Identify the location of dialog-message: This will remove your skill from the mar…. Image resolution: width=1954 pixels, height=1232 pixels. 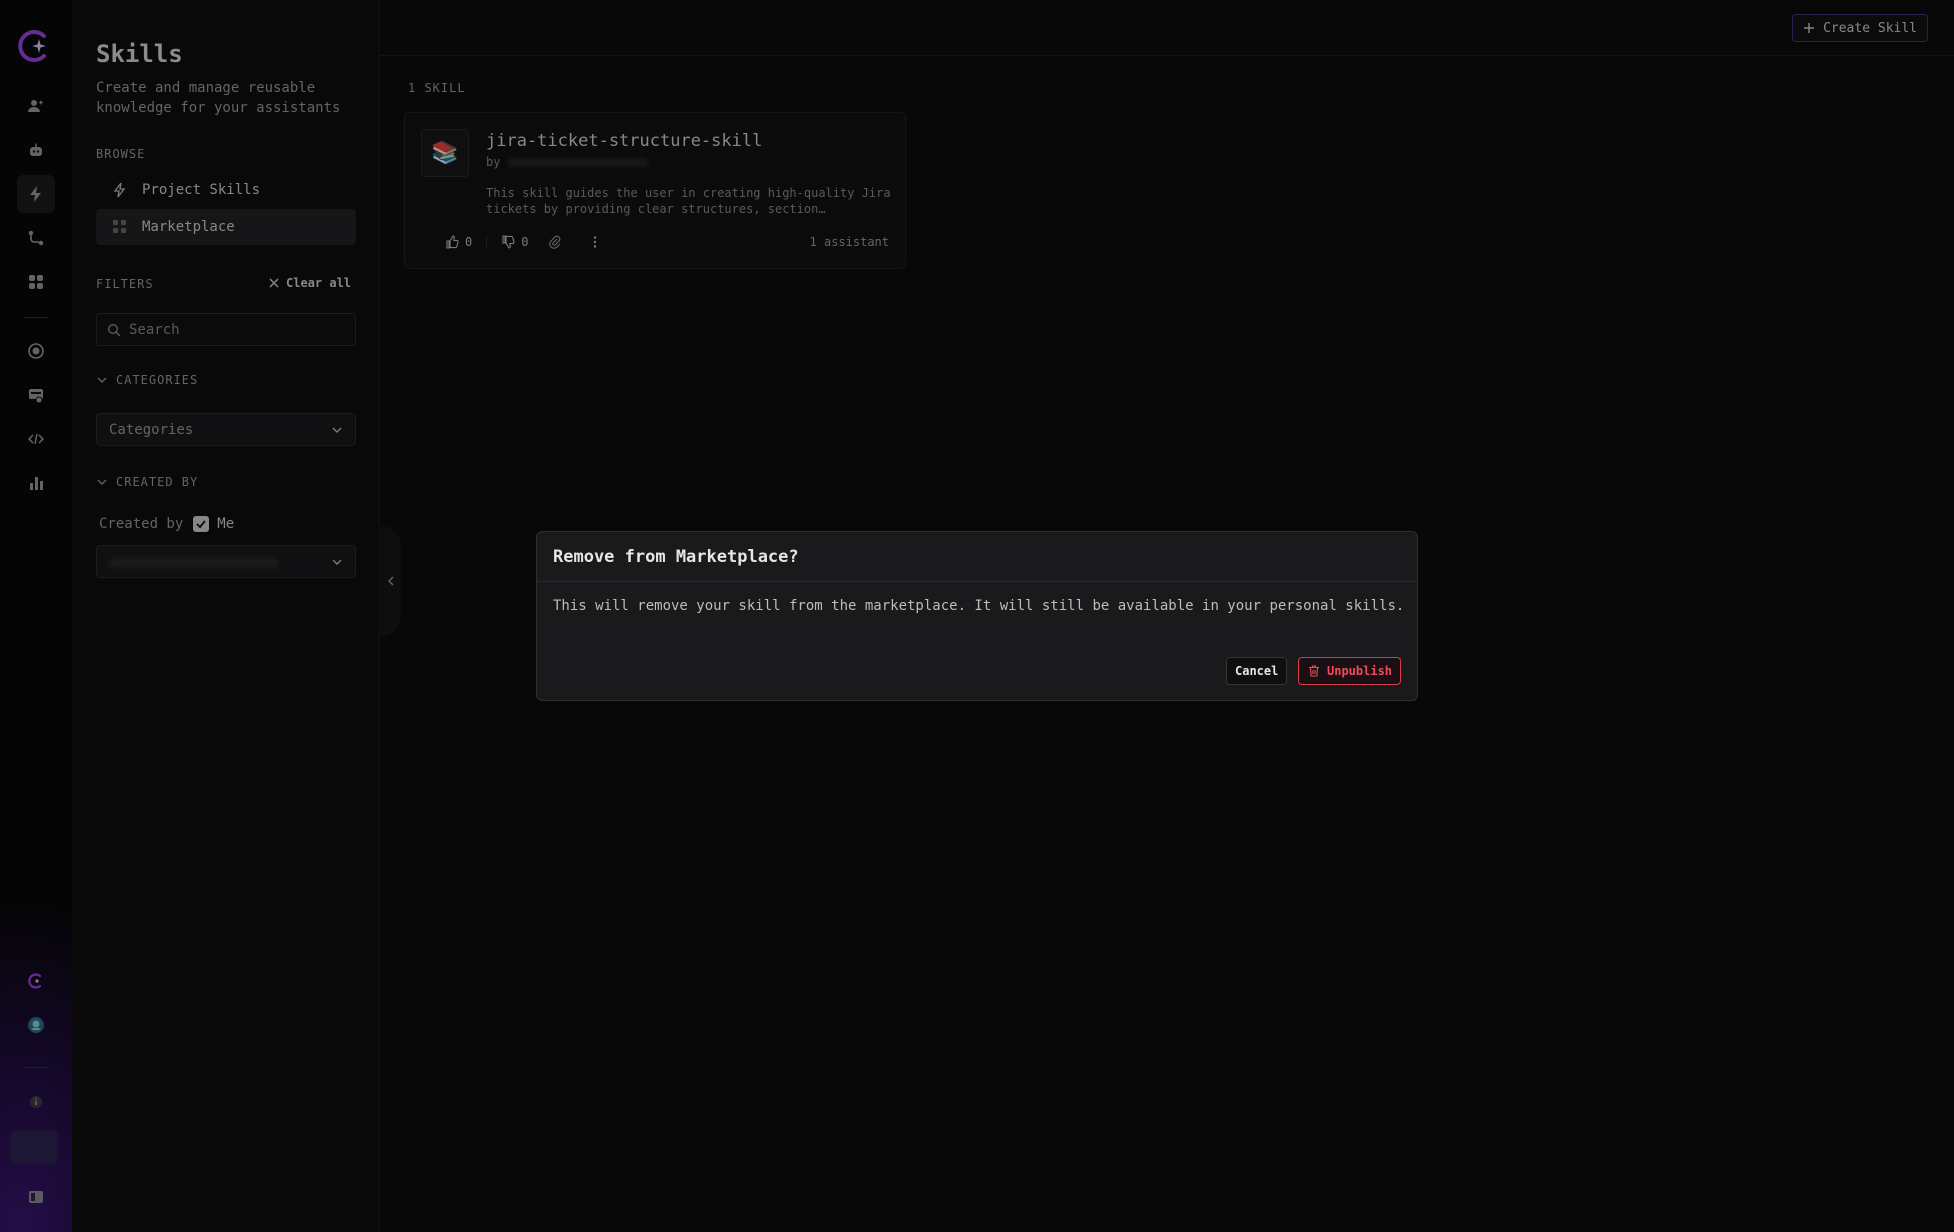
(979, 606).